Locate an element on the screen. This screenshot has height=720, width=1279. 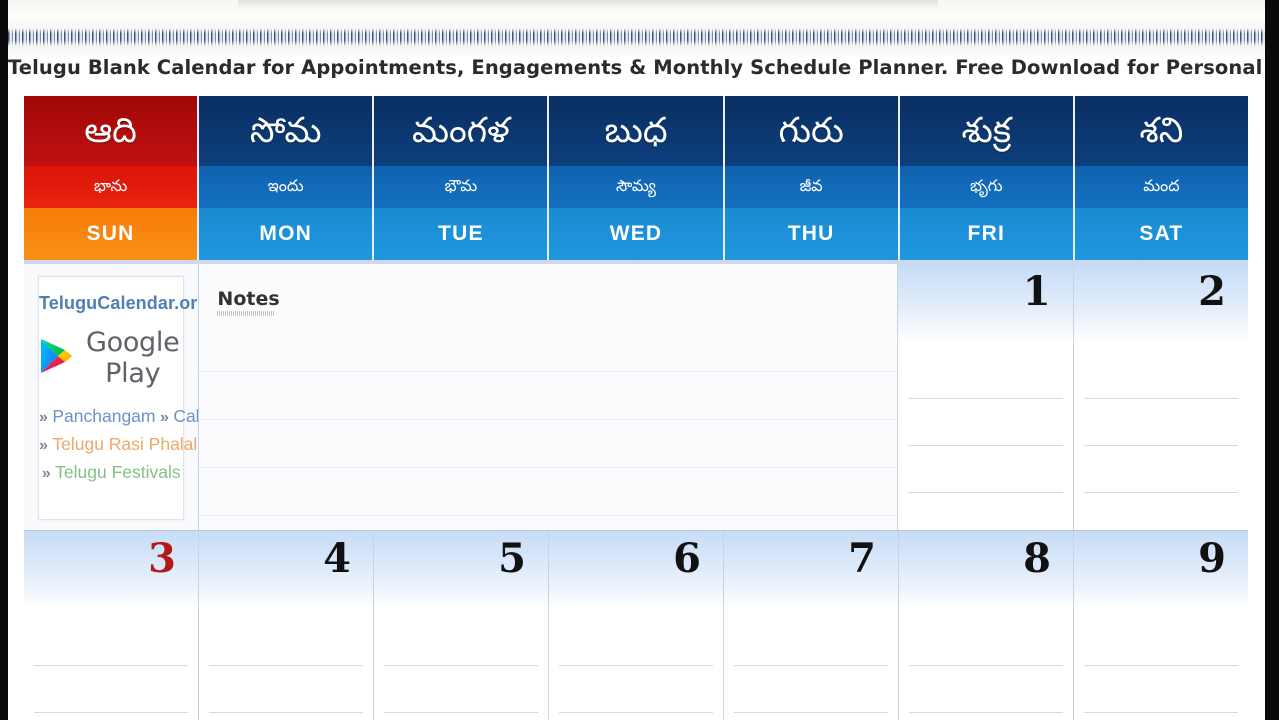
weekday-header-thu: గురు జీవ THU is located at coordinates (812, 178).